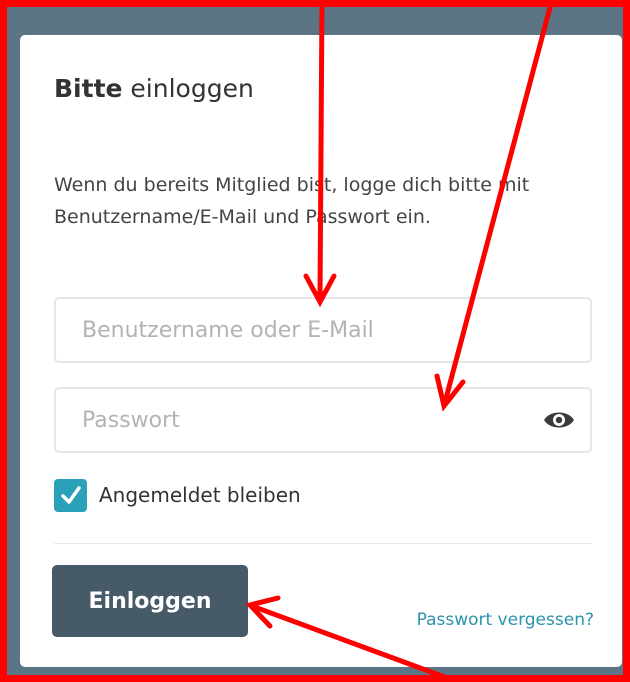 The width and height of the screenshot is (630, 682). I want to click on remember-me-checkbox, so click(70, 495).